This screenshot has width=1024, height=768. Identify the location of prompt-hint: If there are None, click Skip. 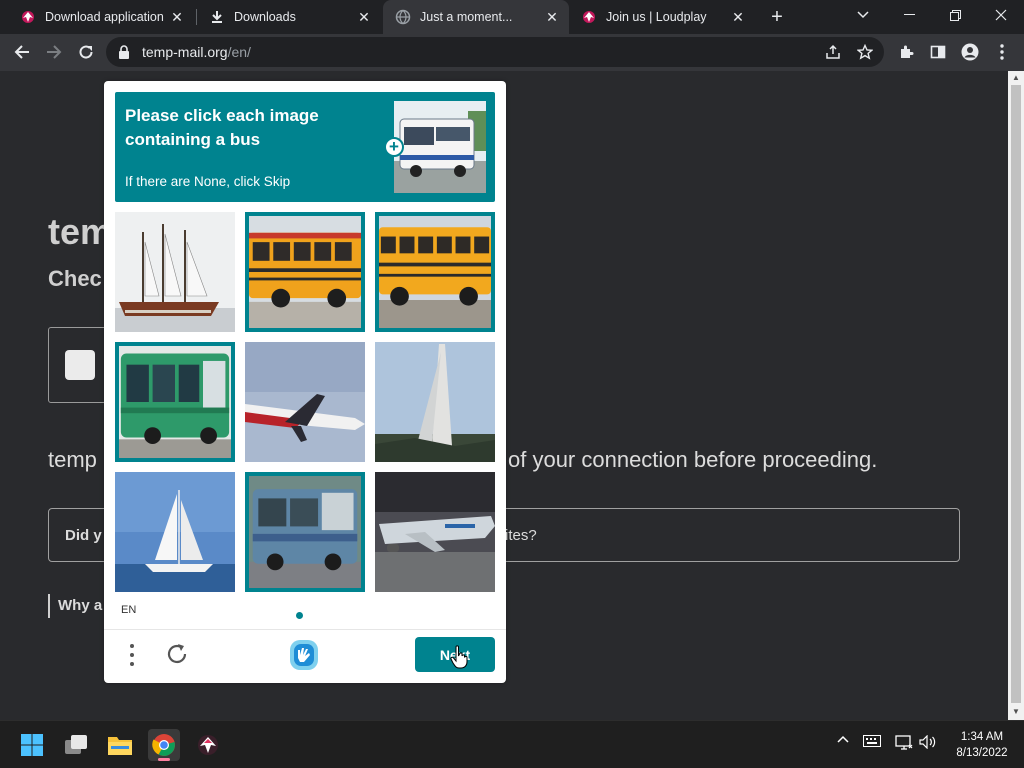
(208, 181).